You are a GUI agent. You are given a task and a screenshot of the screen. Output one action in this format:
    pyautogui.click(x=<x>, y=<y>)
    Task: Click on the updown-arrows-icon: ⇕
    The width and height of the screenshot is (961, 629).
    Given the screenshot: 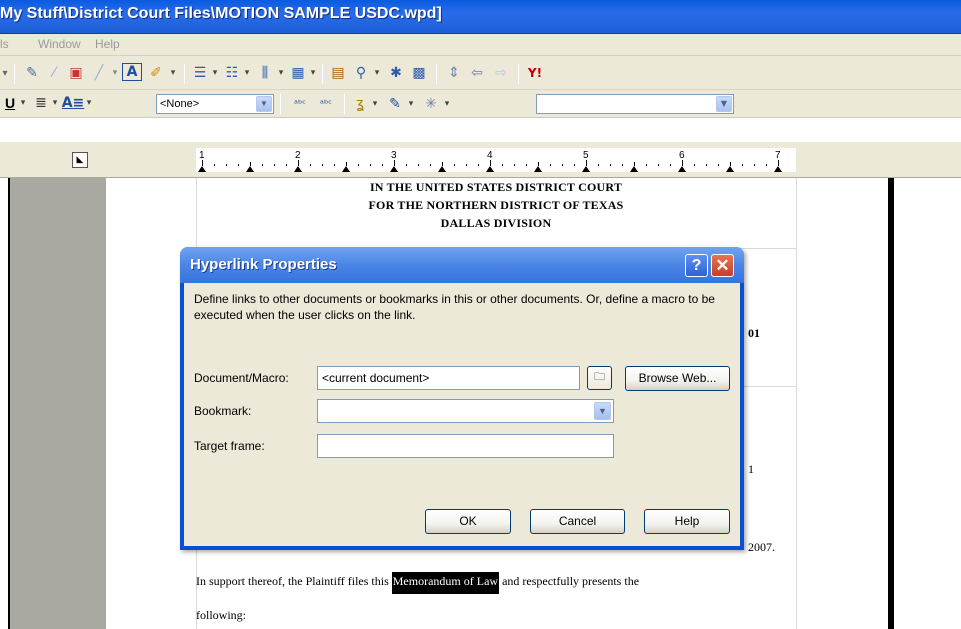 What is the action you would take?
    pyautogui.click(x=454, y=73)
    